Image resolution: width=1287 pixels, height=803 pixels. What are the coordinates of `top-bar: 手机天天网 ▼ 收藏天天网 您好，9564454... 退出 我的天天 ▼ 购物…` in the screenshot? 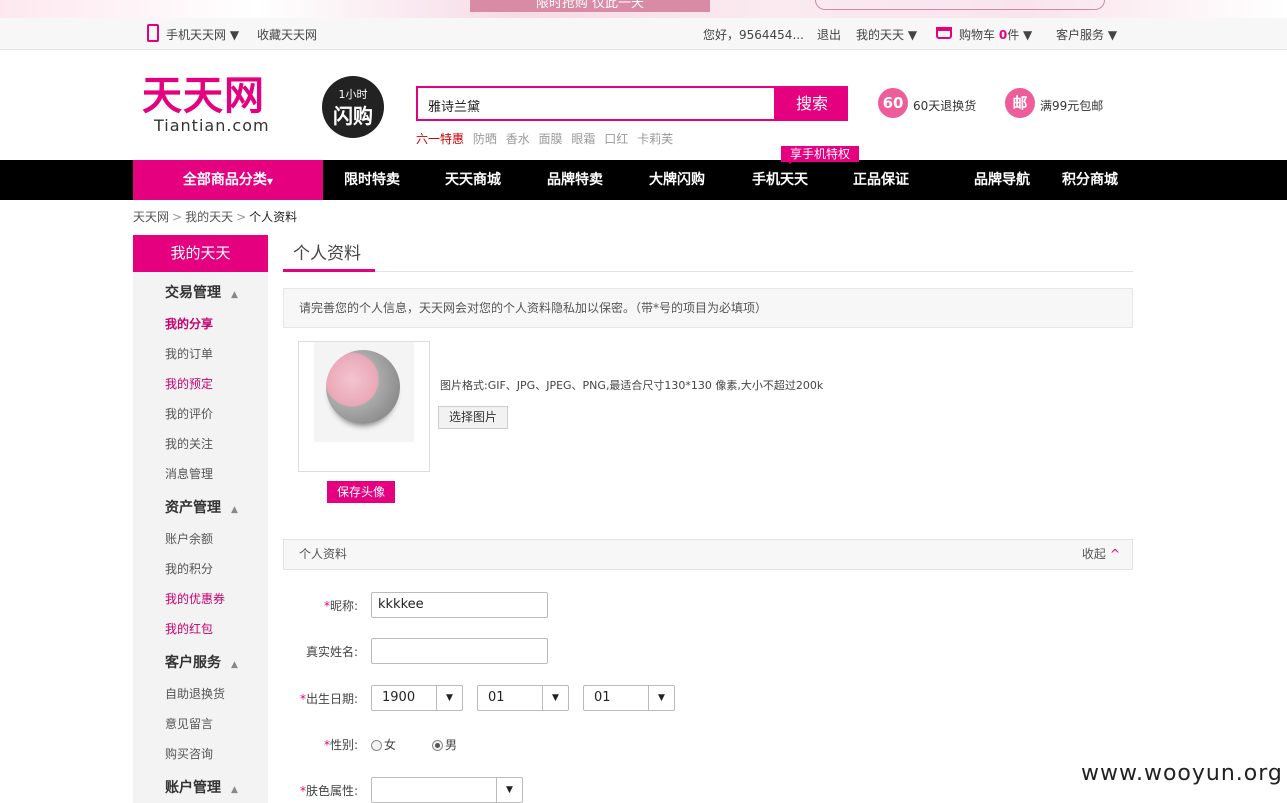 It's located at (643, 34).